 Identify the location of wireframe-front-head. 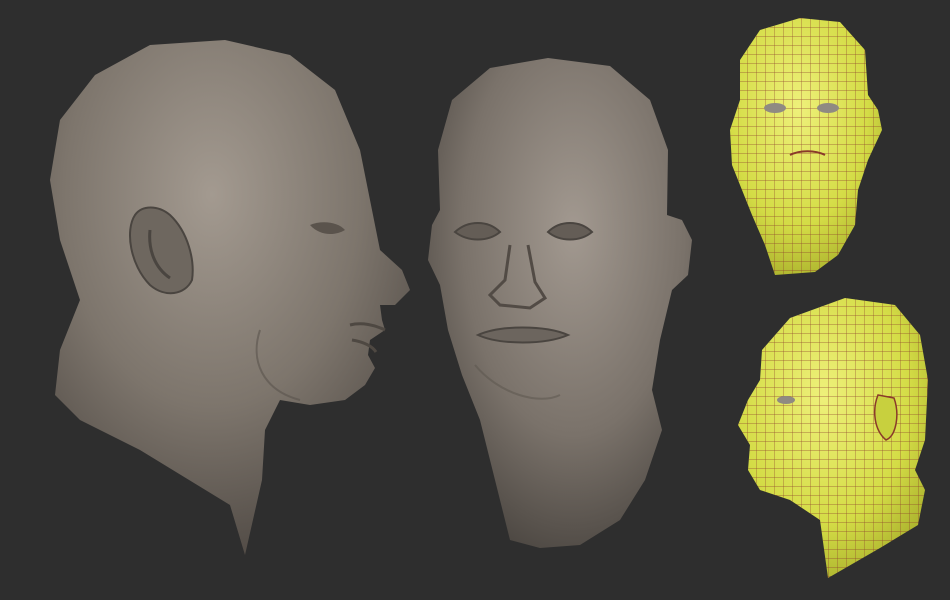
(806, 146).